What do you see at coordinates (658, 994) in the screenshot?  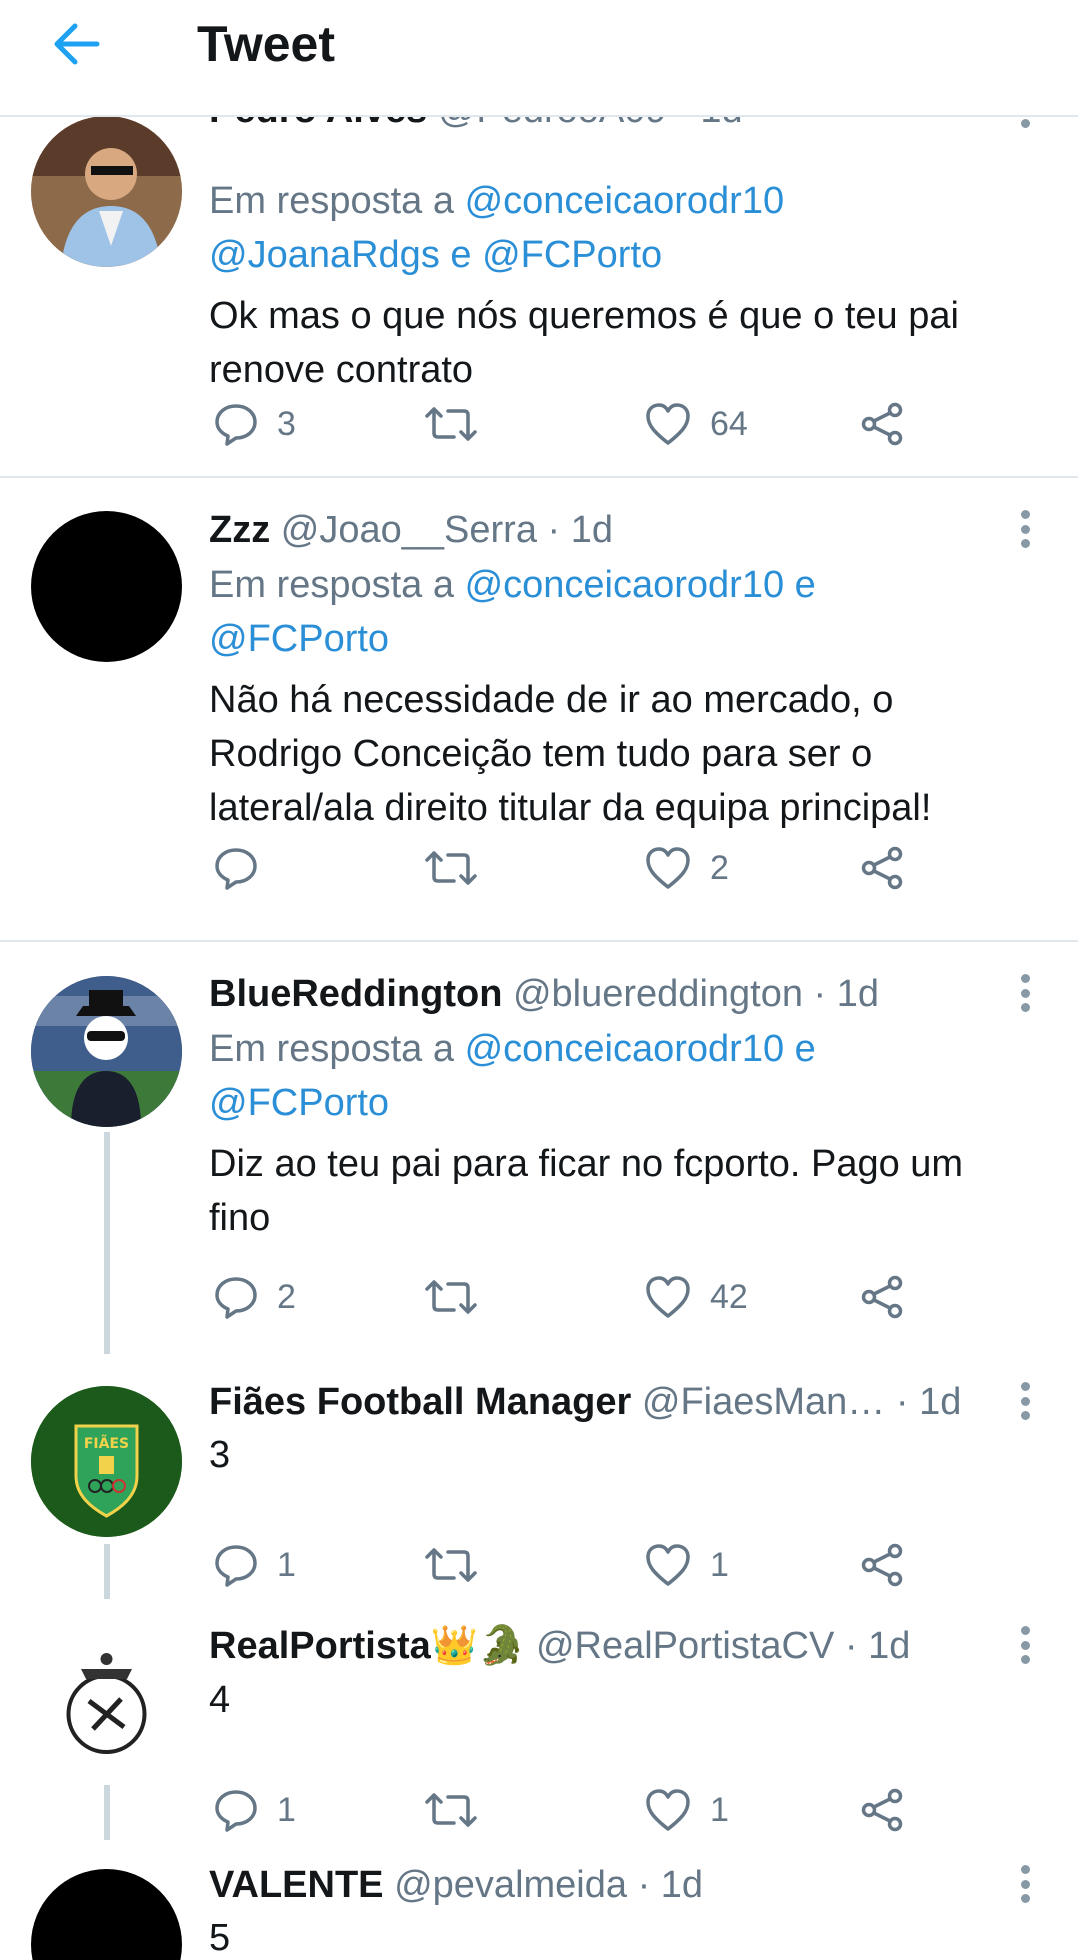 I see `handle: @bluereddington` at bounding box center [658, 994].